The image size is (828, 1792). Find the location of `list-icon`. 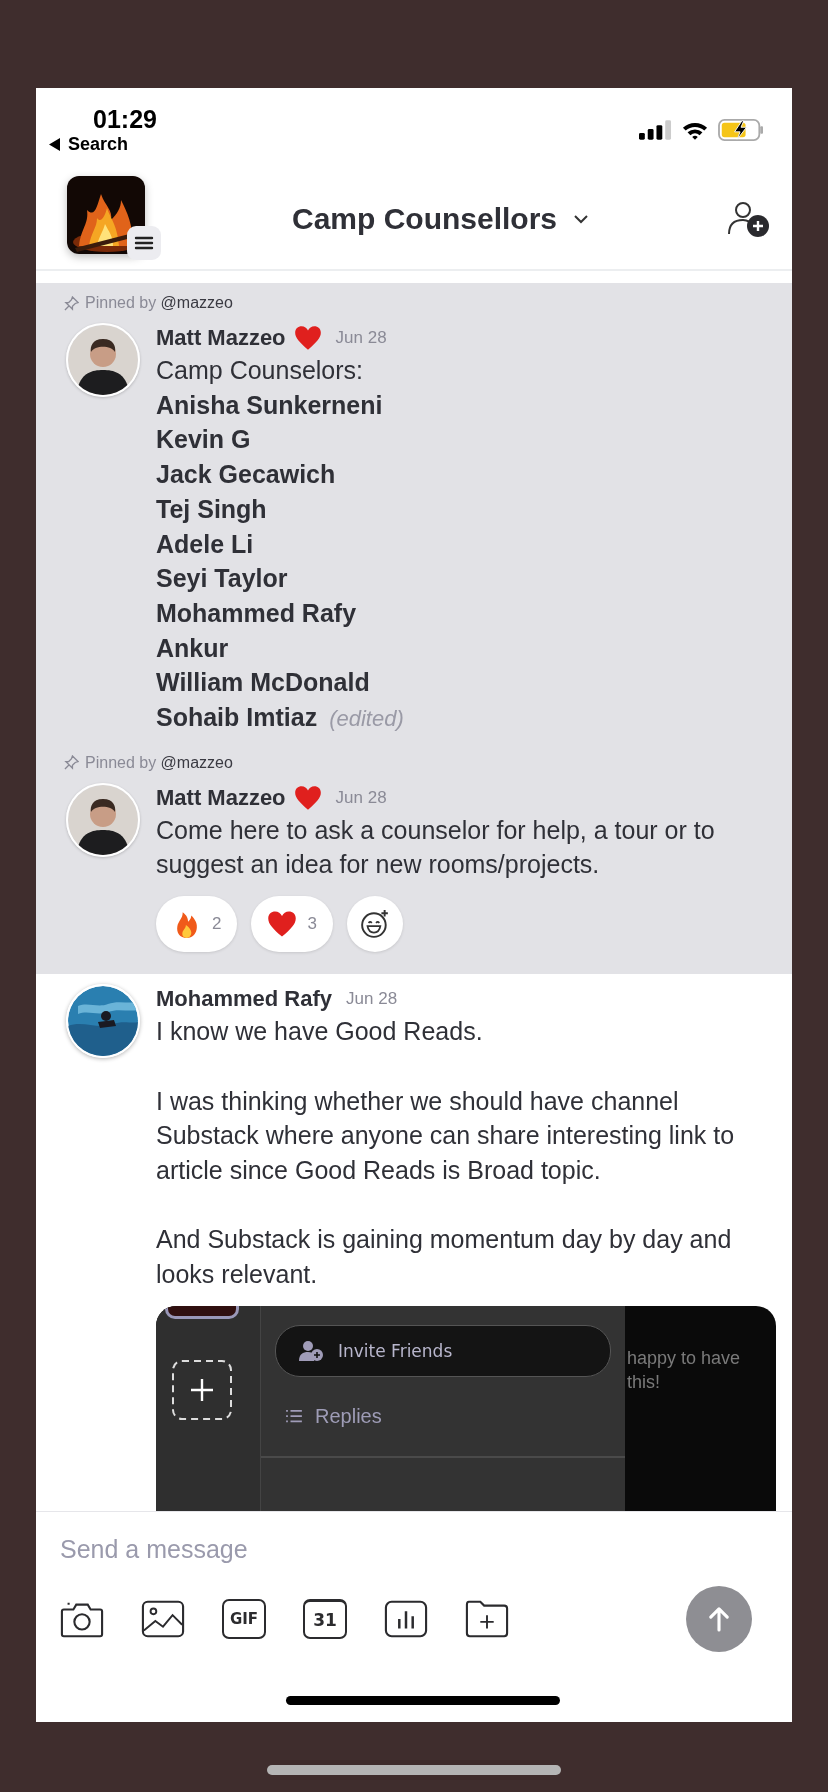

list-icon is located at coordinates (294, 1416).